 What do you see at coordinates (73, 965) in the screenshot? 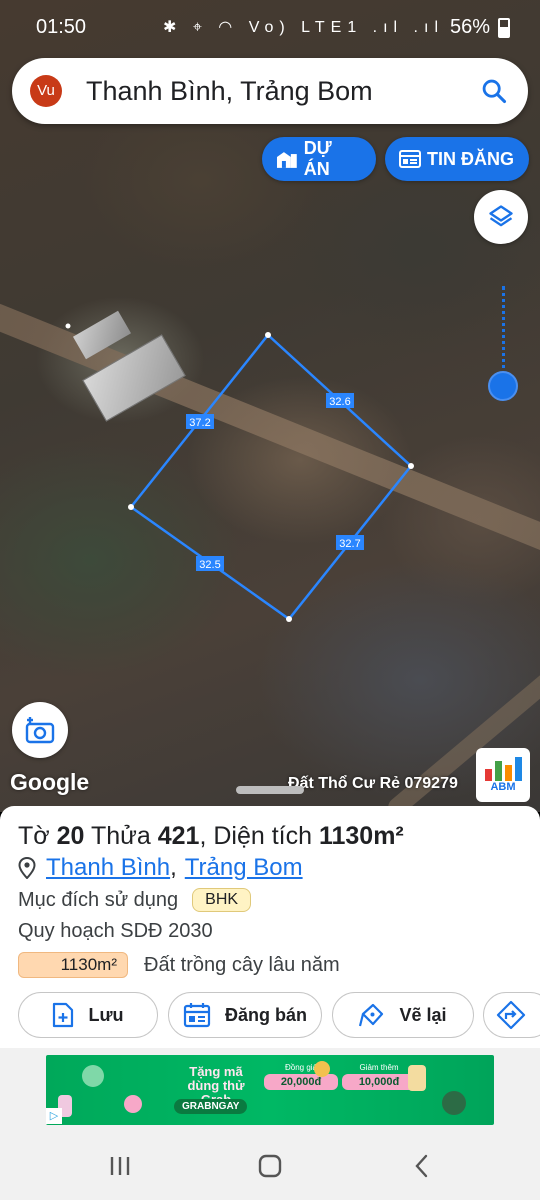
I see `plan-area-pill: 1130m²` at bounding box center [73, 965].